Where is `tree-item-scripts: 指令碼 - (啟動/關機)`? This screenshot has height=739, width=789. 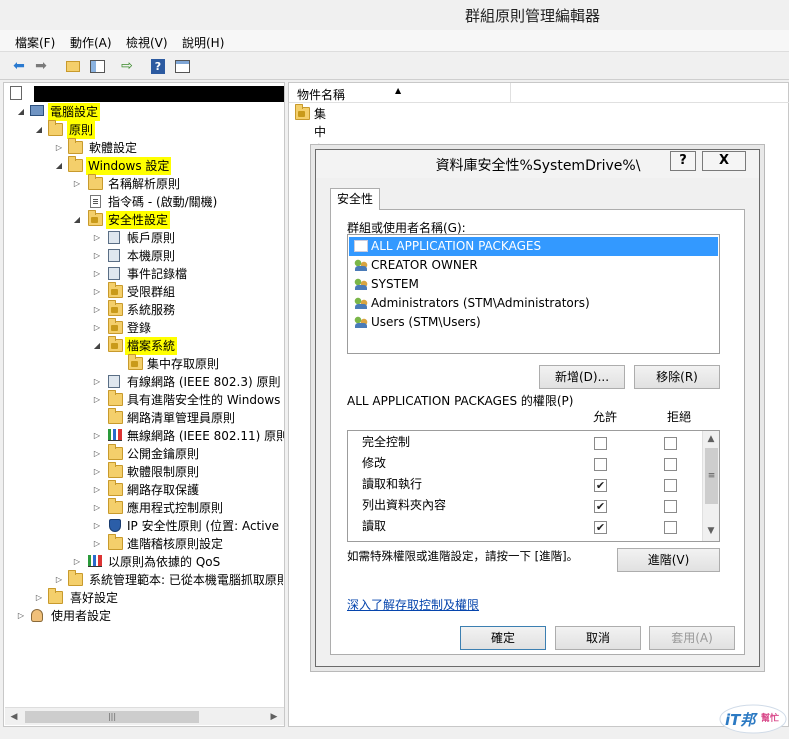 tree-item-scripts: 指令碼 - (啟動/關機) is located at coordinates (144, 202).